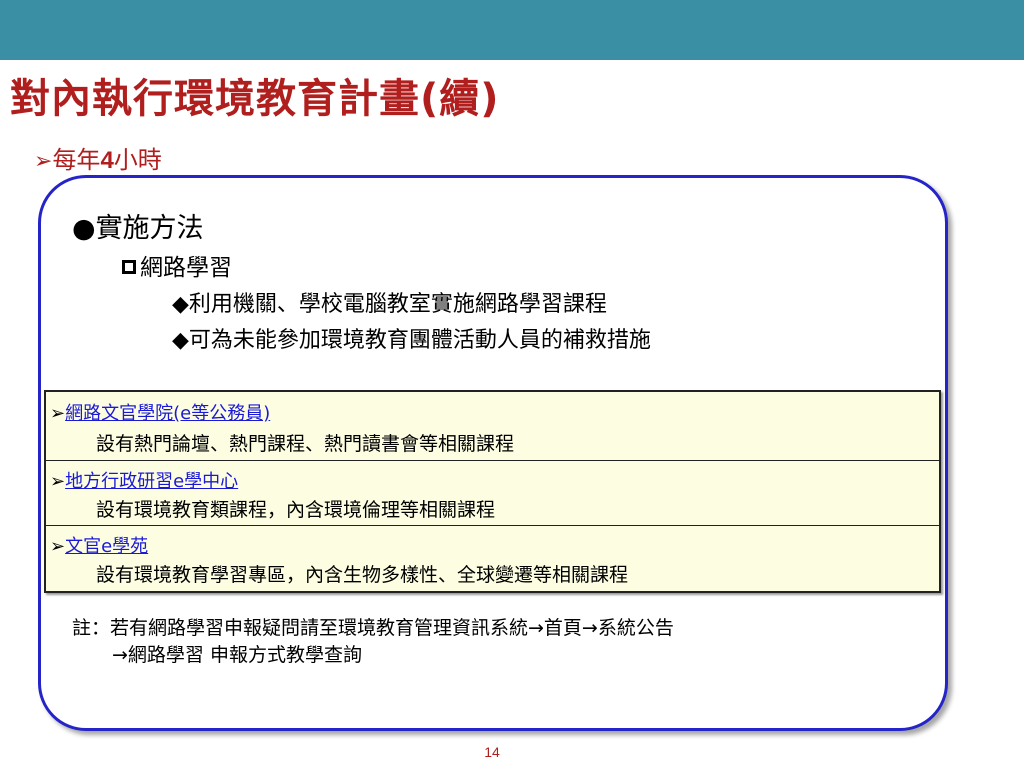 The image size is (1024, 768). I want to click on header-bar, so click(512, 30).